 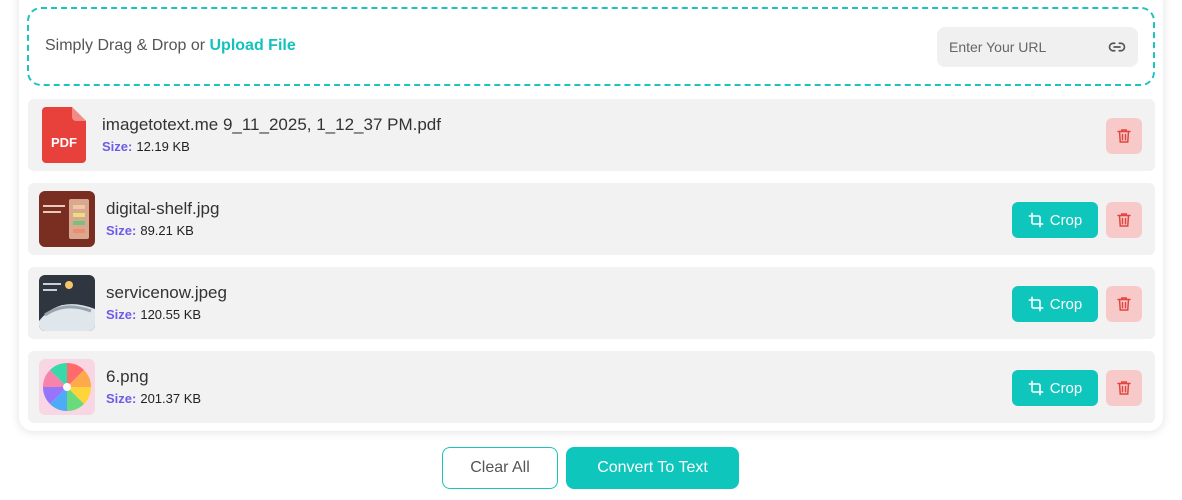 What do you see at coordinates (253, 45) in the screenshot?
I see `upload-file-link: Upload File` at bounding box center [253, 45].